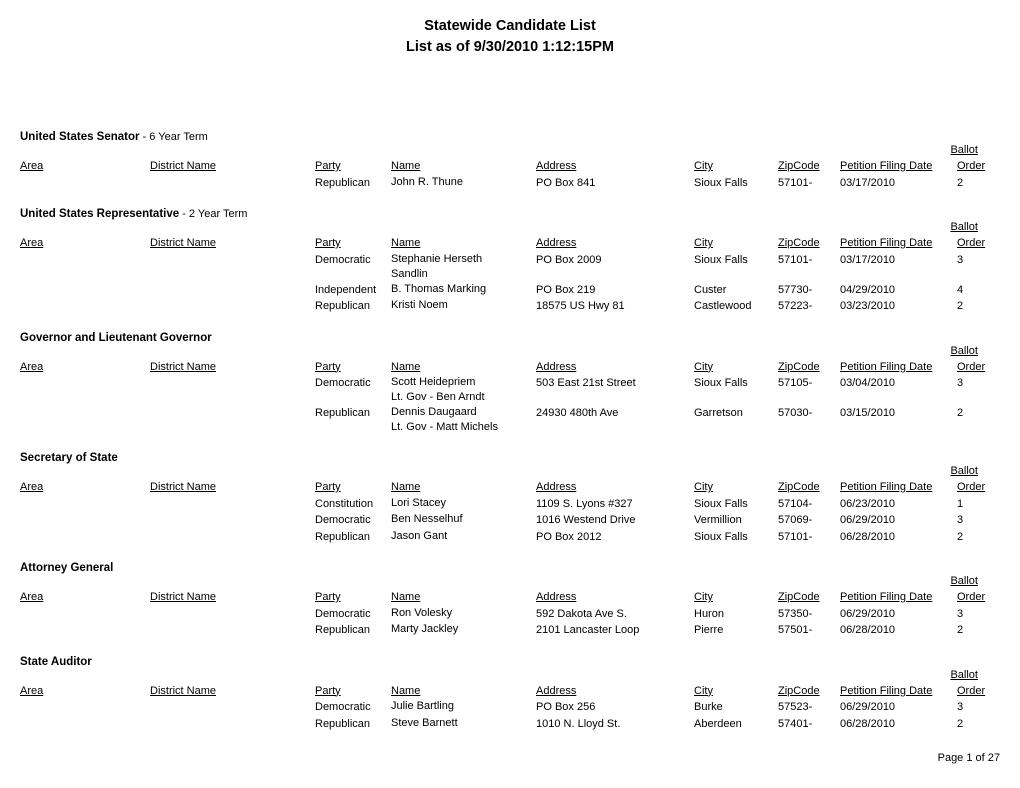 The width and height of the screenshot is (1020, 788). What do you see at coordinates (968, 758) in the screenshot?
I see `page-footer: Page 1 of 27` at bounding box center [968, 758].